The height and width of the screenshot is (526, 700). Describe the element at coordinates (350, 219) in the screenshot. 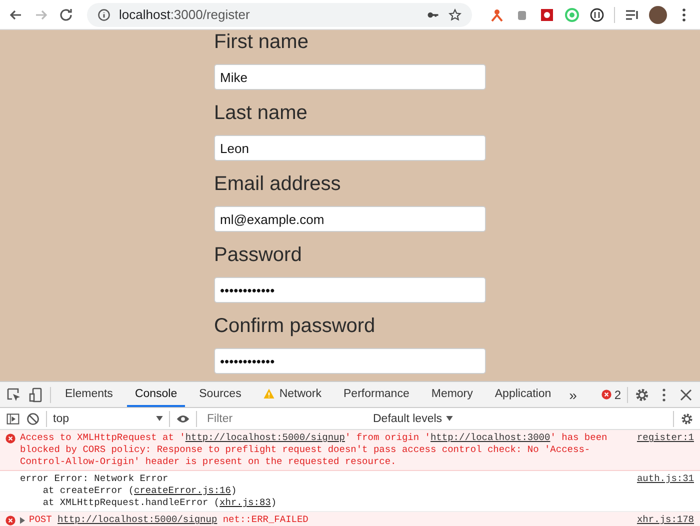

I see `input-field: ml@example.com` at that location.